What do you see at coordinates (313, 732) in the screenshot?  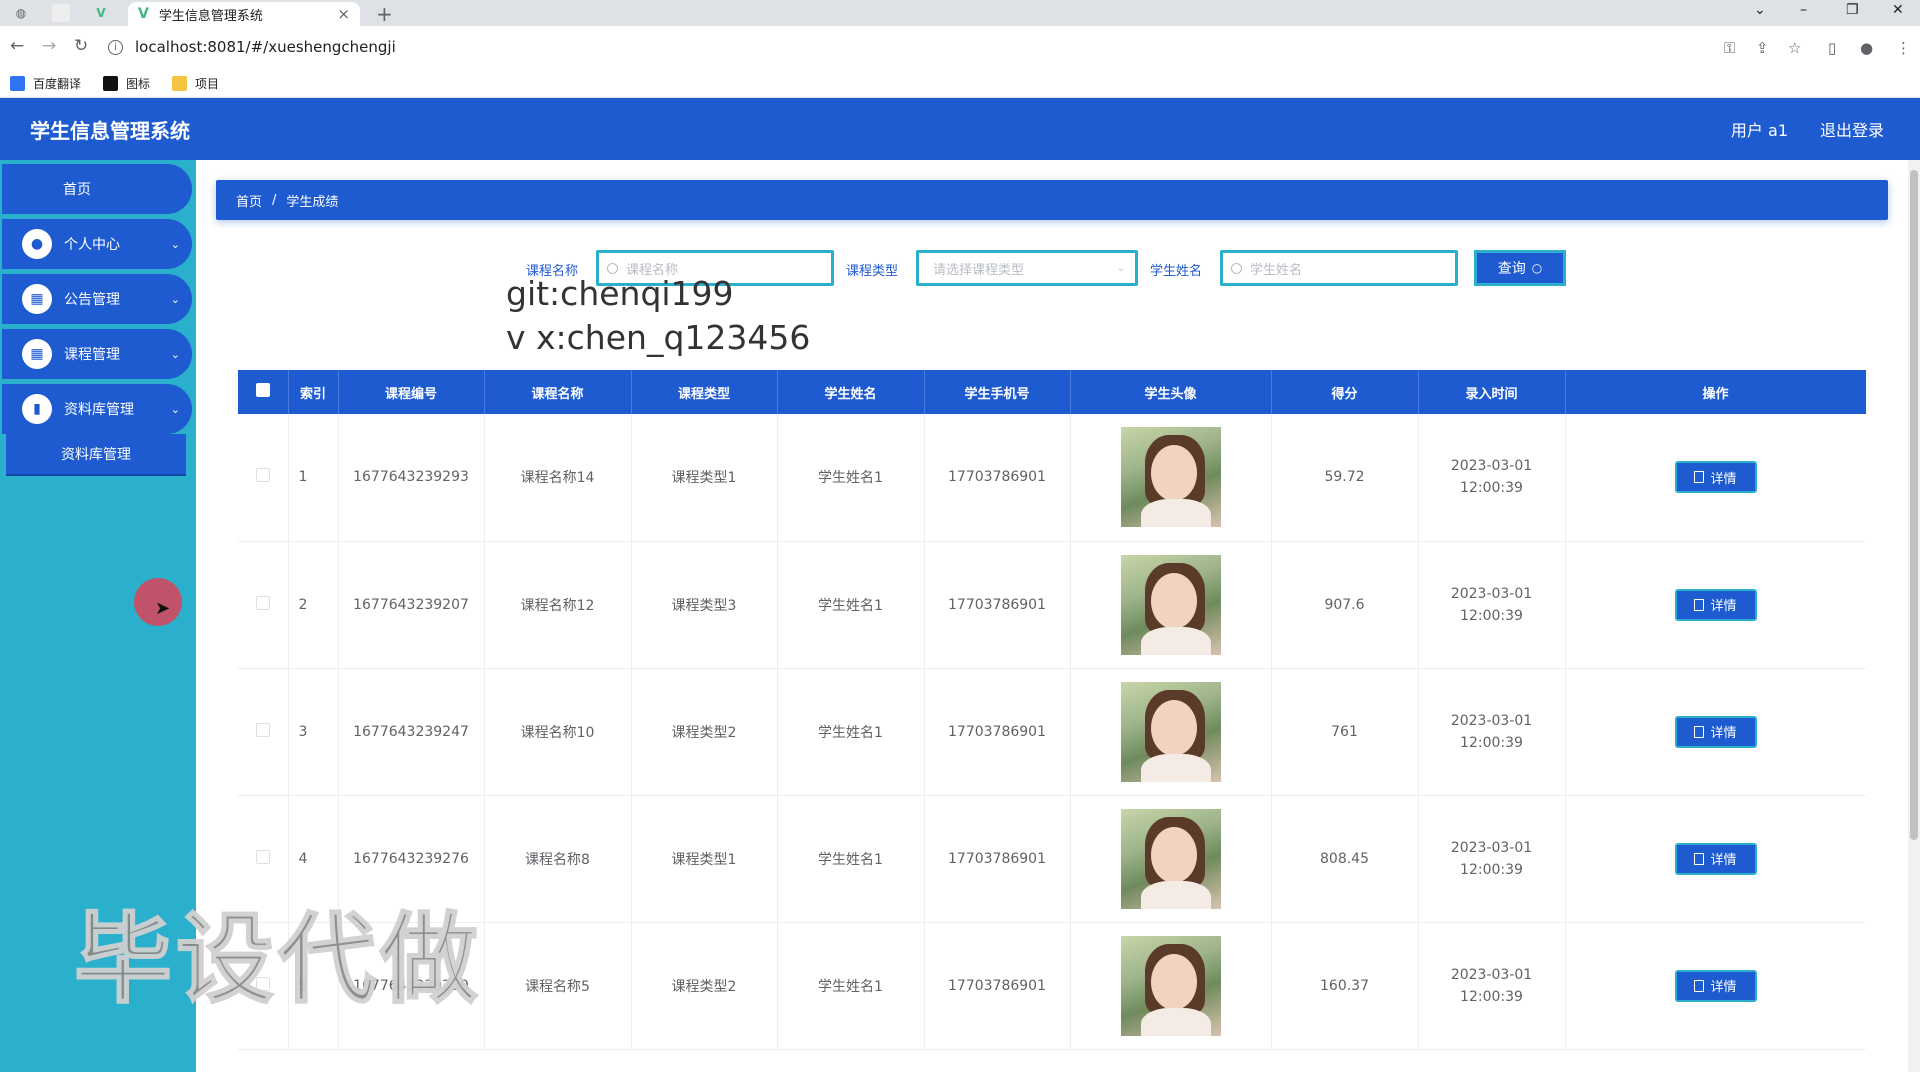 I see `cell-index: 3` at bounding box center [313, 732].